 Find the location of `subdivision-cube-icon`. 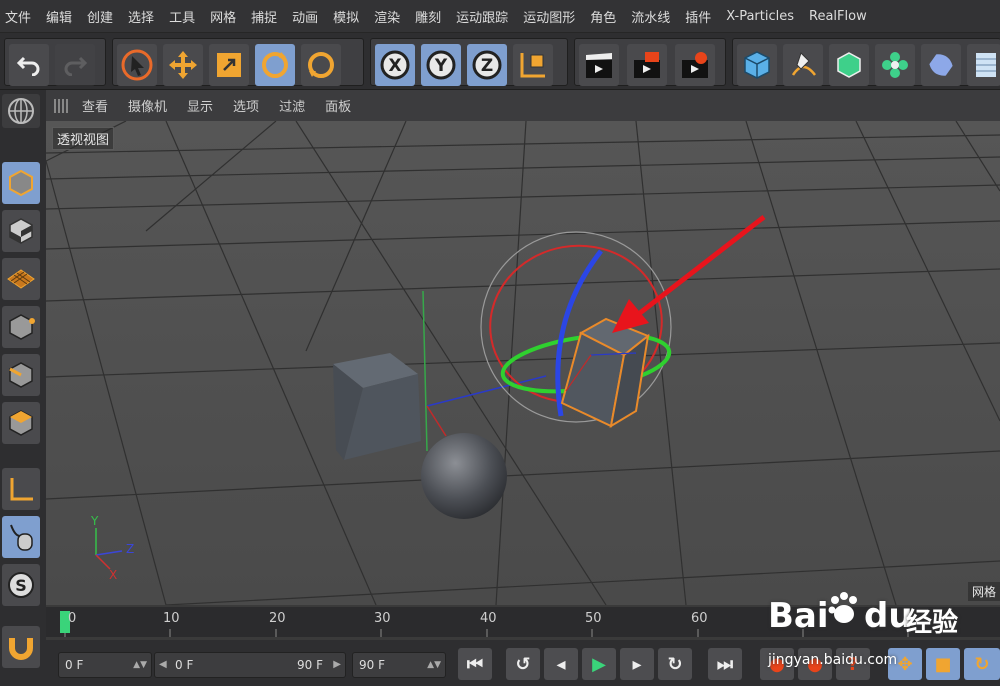

subdivision-cube-icon is located at coordinates (849, 65).